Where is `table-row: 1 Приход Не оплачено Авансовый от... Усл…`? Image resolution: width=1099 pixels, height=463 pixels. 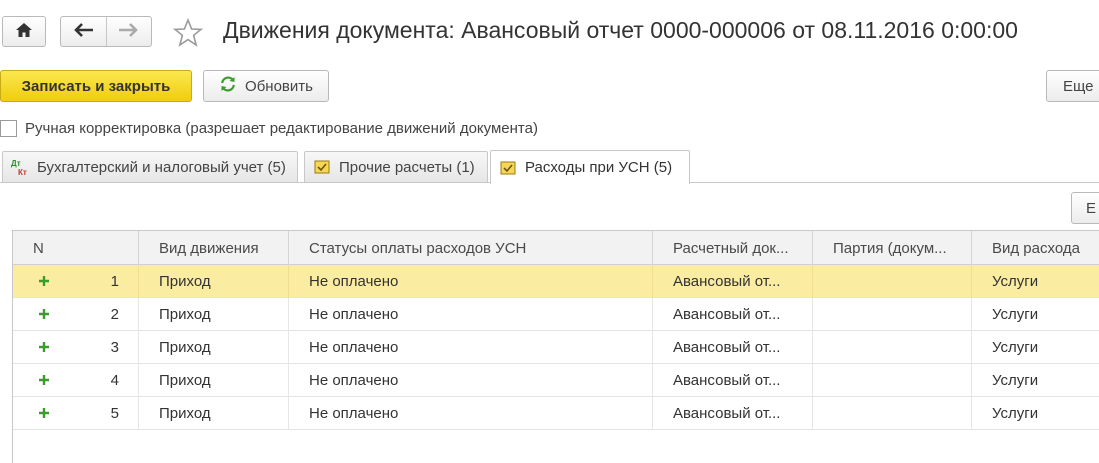 table-row: 1 Приход Не оплачено Авансовый от... Усл… is located at coordinates (556, 281).